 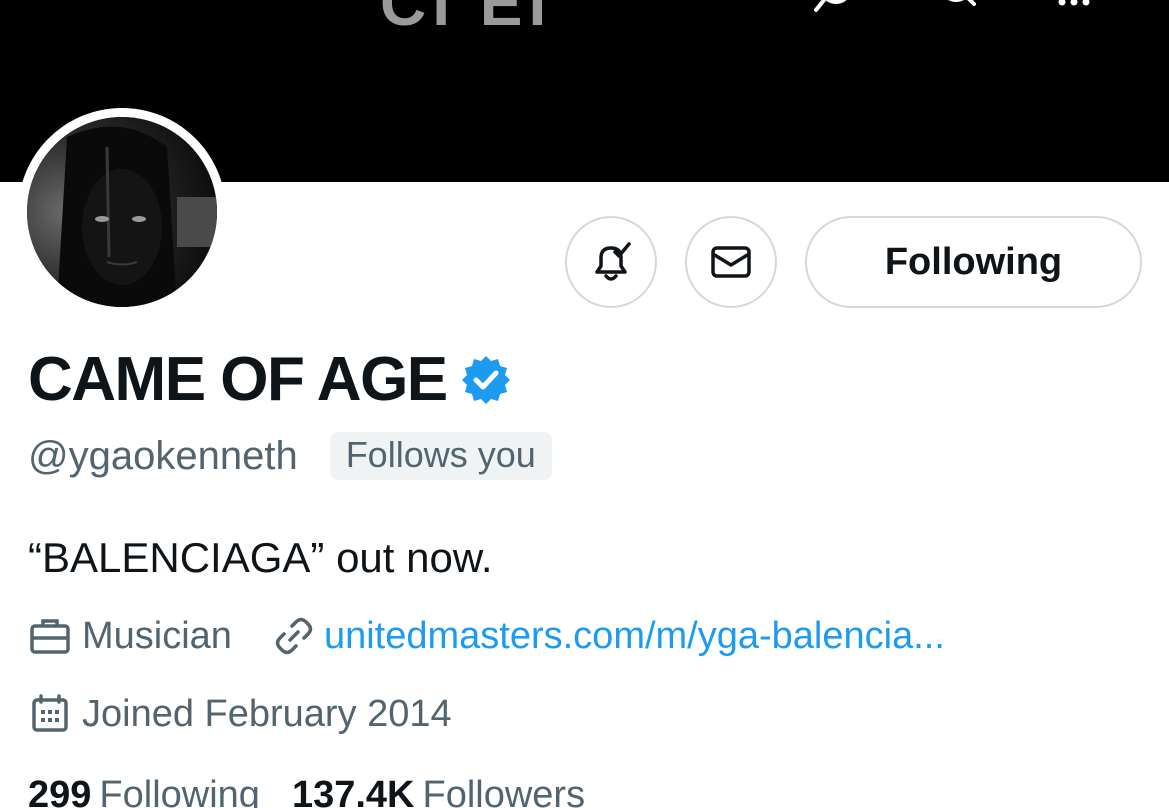 What do you see at coordinates (973, 262) in the screenshot?
I see `following-button: Following` at bounding box center [973, 262].